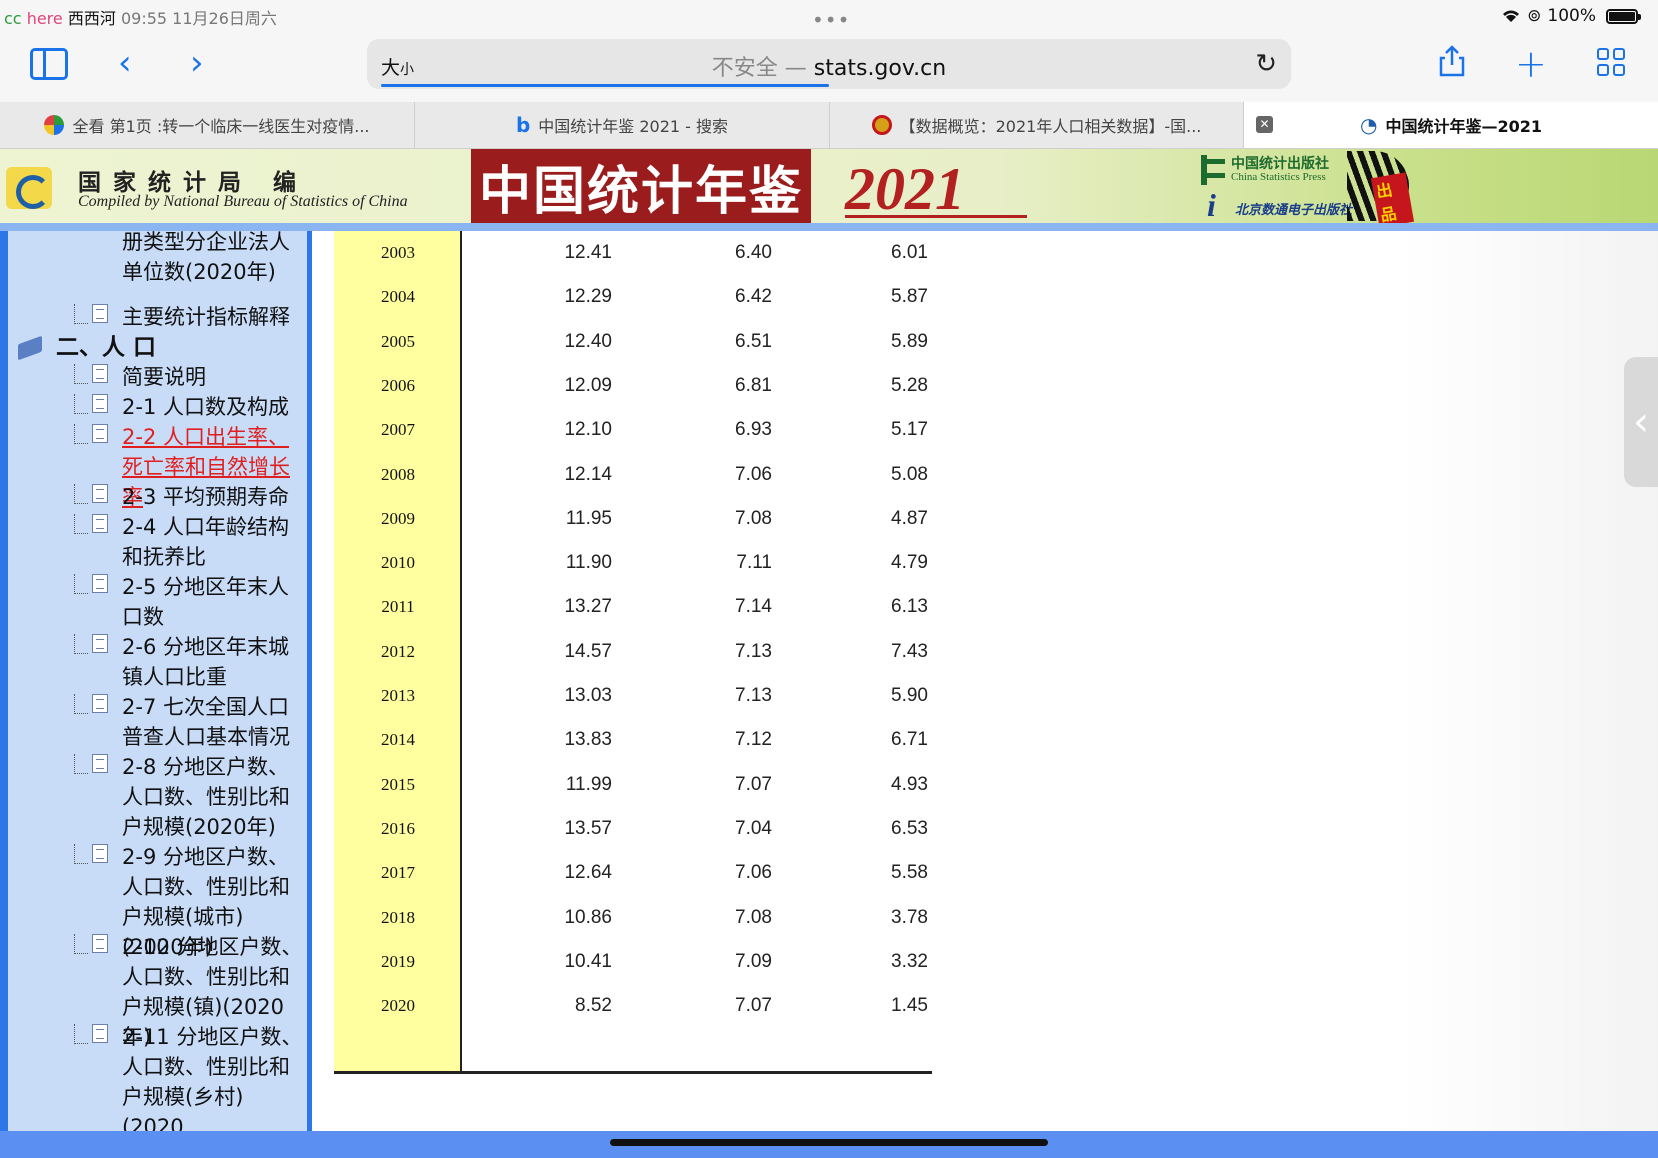 The width and height of the screenshot is (1658, 1158). What do you see at coordinates (881, 125) in the screenshot?
I see `emblem-icon` at bounding box center [881, 125].